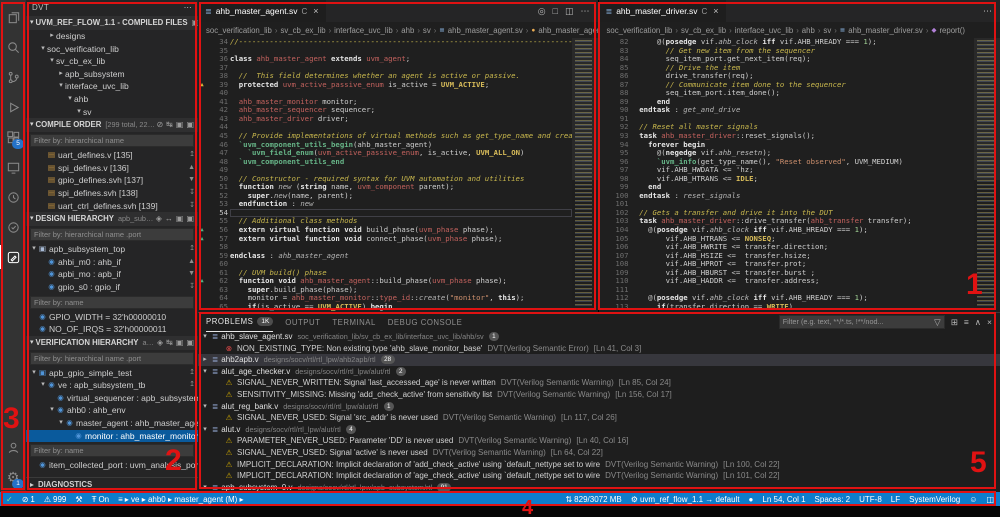 This screenshot has width=1000, height=517. Describe the element at coordinates (112, 112) in the screenshot. I see `tree-item: ▾ sv` at that location.